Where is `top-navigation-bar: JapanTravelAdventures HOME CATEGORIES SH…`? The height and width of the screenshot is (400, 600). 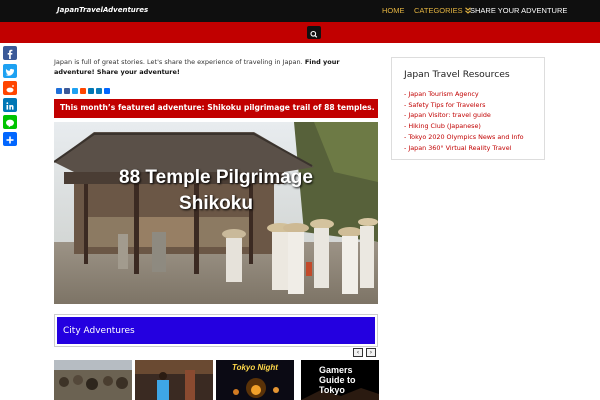 top-navigation-bar: JapanTravelAdventures HOME CATEGORIES SH… is located at coordinates (300, 11).